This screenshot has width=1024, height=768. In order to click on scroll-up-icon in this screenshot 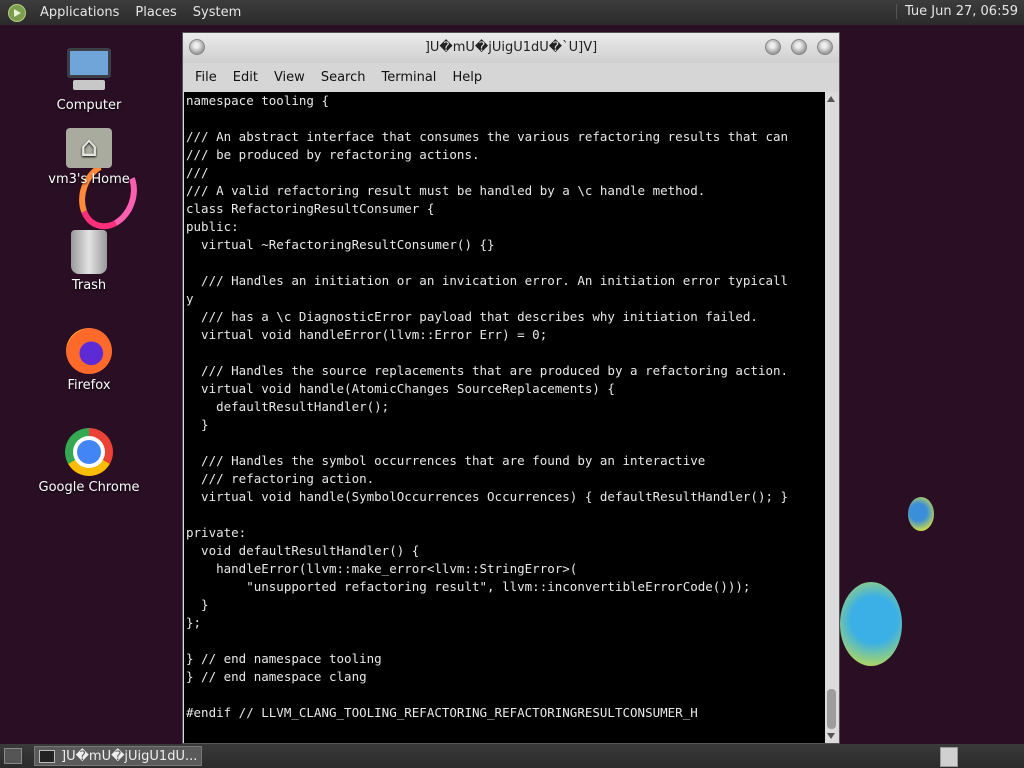, I will do `click(831, 99)`.